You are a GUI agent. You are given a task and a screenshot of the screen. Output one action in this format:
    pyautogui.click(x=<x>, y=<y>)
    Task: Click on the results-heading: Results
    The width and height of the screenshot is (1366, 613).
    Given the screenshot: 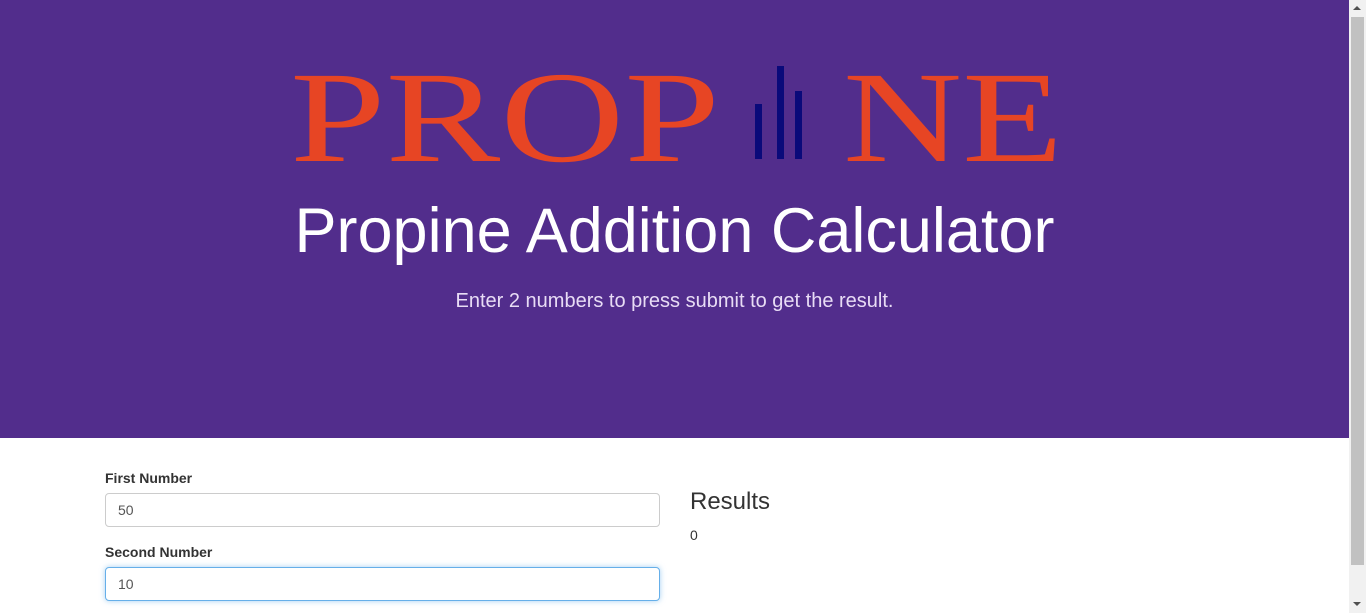 What is the action you would take?
    pyautogui.click(x=730, y=501)
    